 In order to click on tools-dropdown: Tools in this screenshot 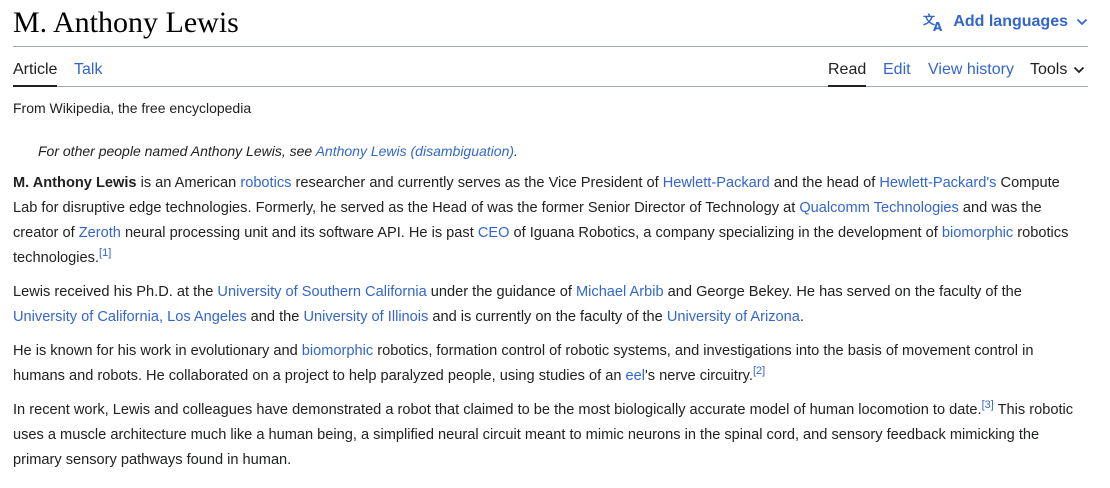, I will do `click(1057, 74)`.